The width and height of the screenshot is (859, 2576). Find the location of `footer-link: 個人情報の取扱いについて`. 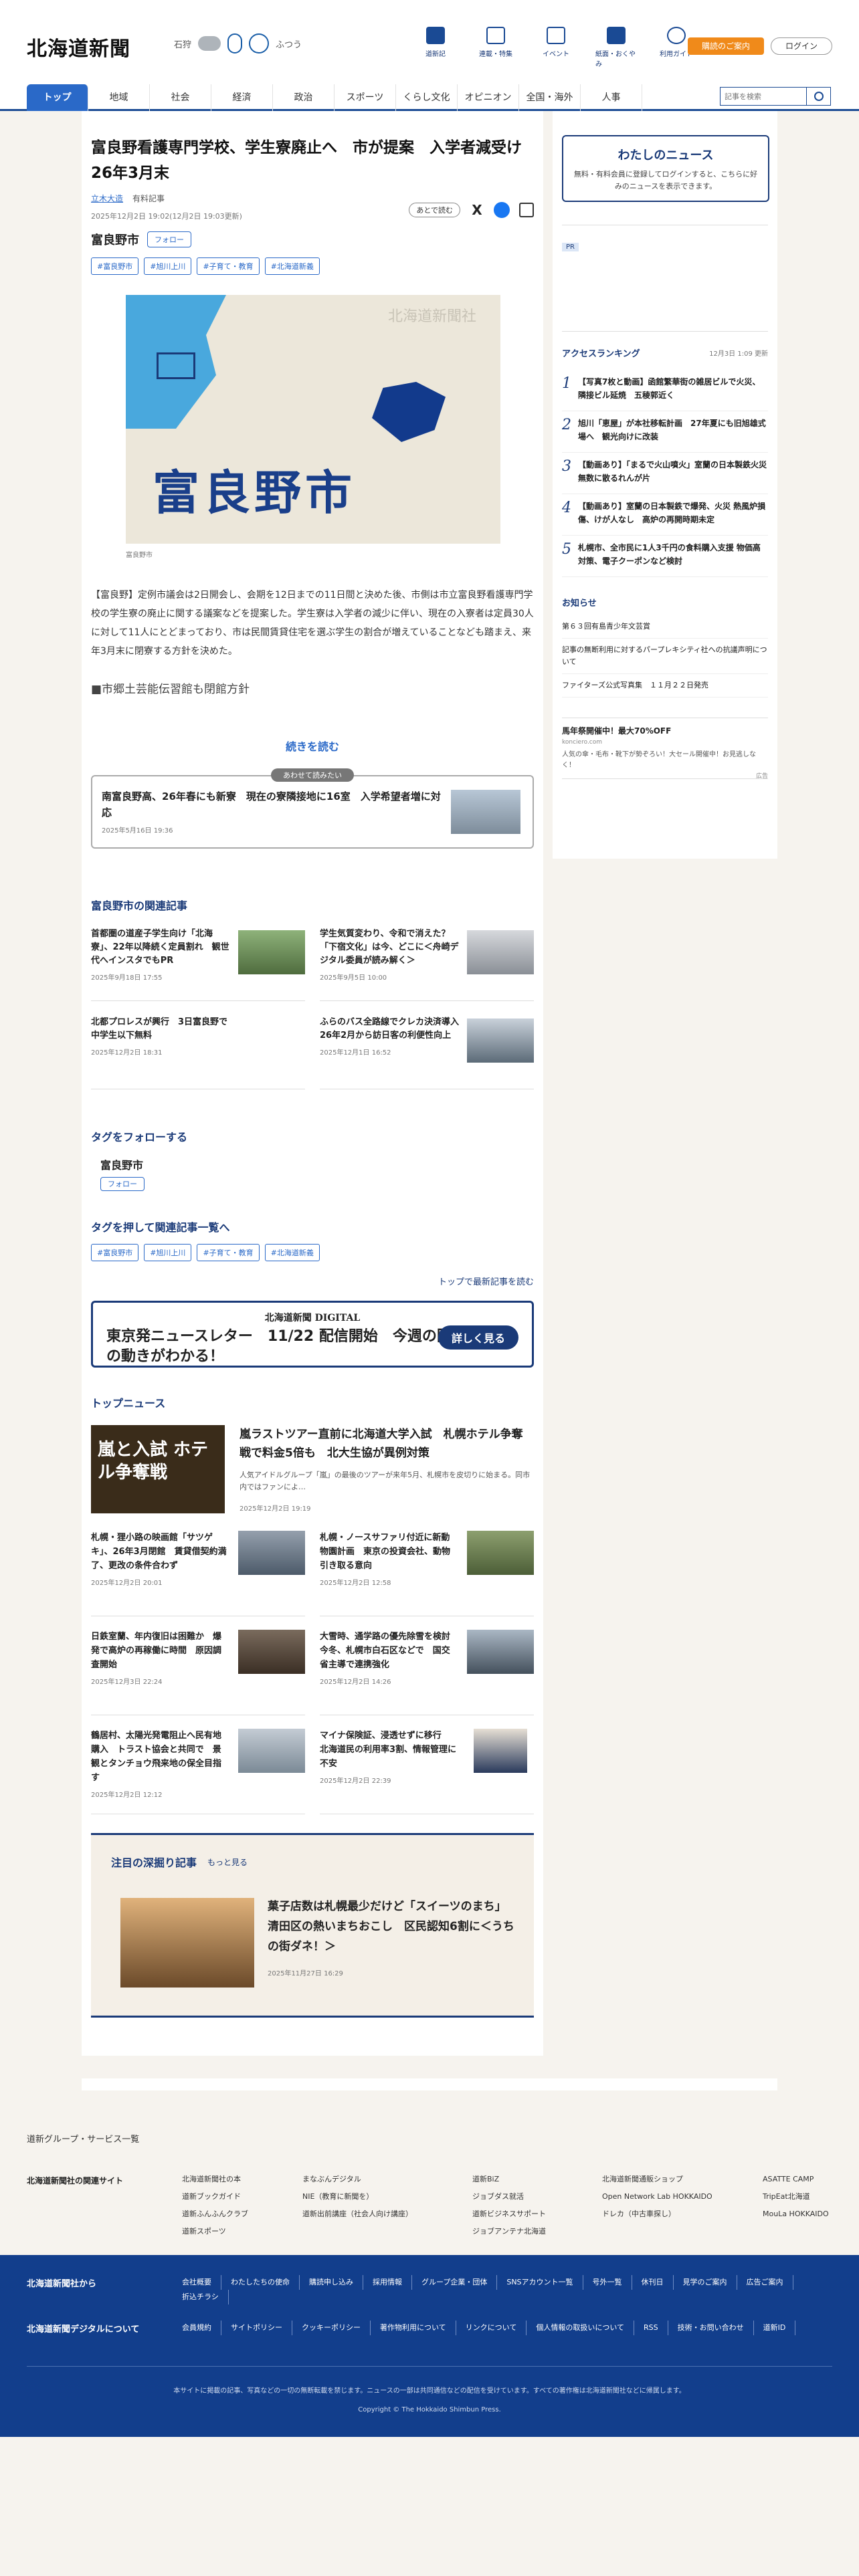

footer-link: 個人情報の取扱いについて is located at coordinates (585, 2328).